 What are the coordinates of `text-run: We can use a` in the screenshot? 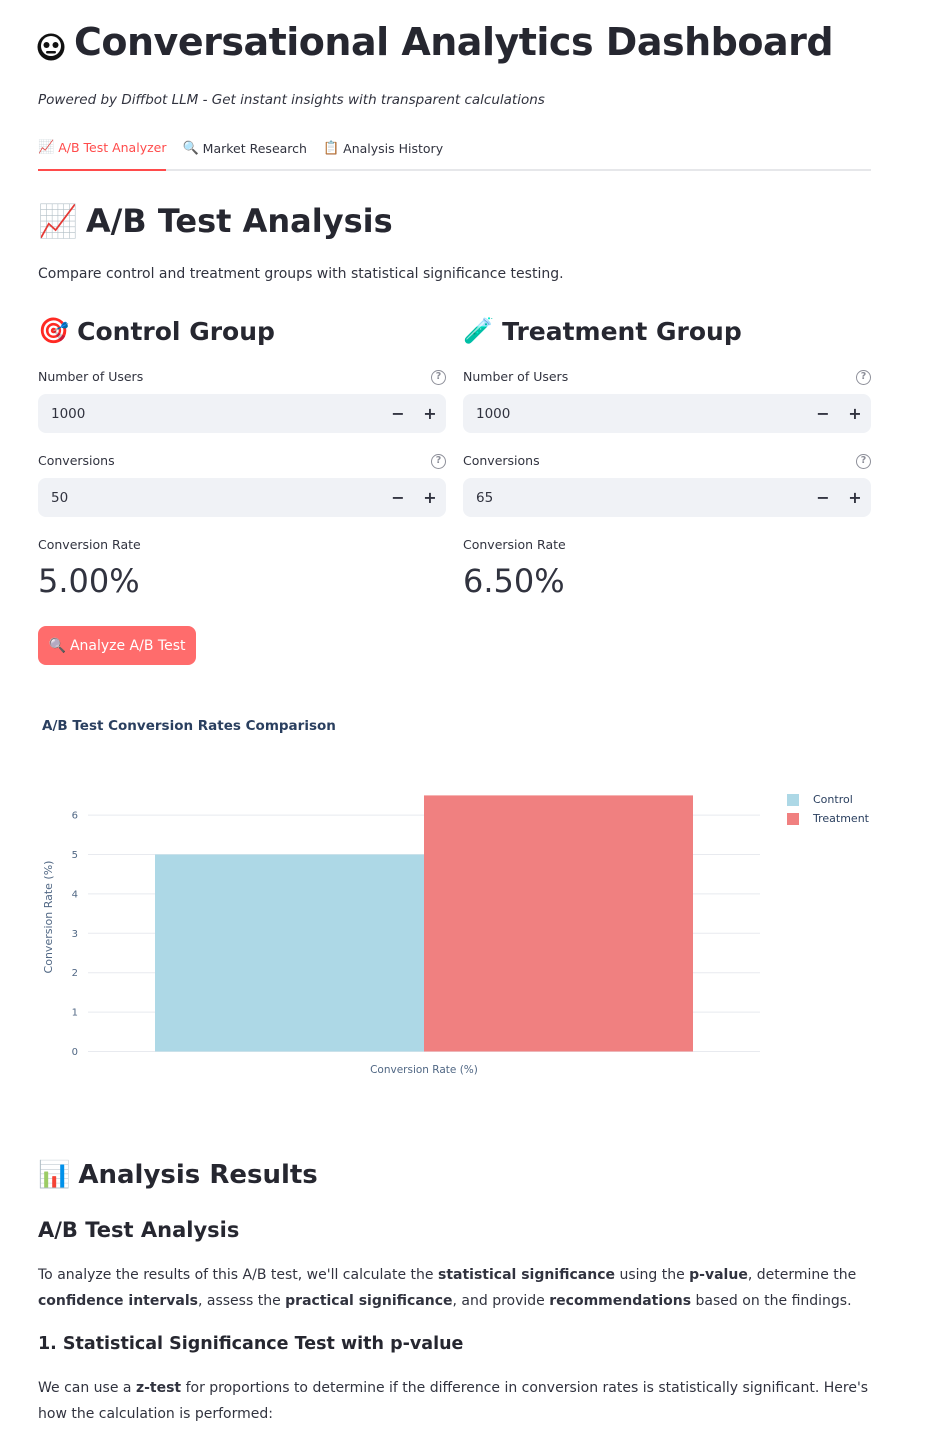 It's located at (87, 1388).